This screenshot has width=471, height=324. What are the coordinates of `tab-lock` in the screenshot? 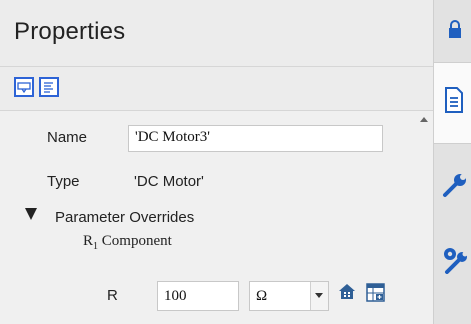 It's located at (452, 31).